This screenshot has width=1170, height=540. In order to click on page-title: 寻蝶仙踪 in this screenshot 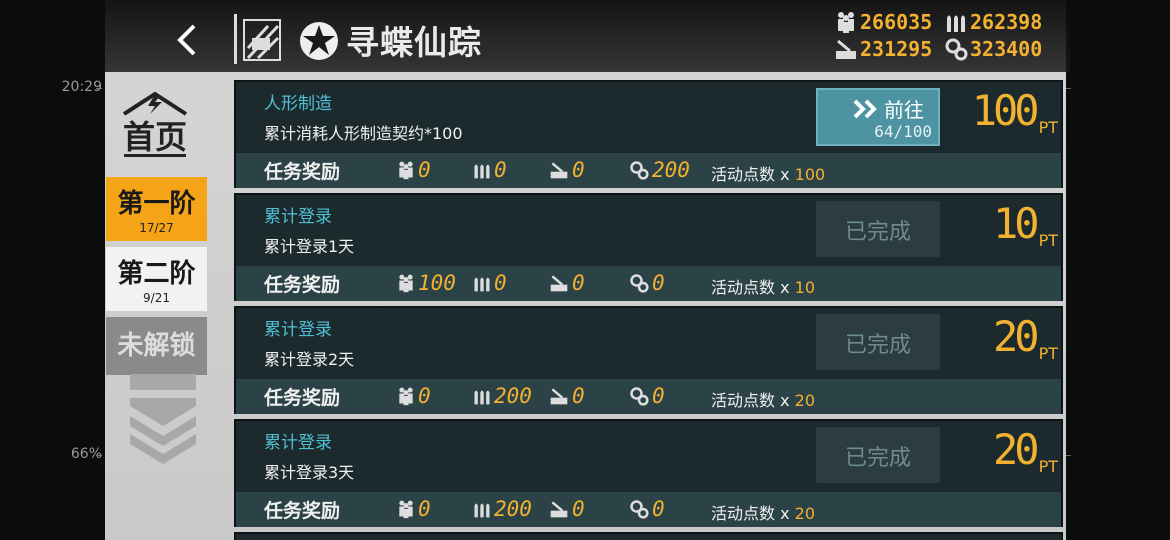, I will do `click(414, 42)`.